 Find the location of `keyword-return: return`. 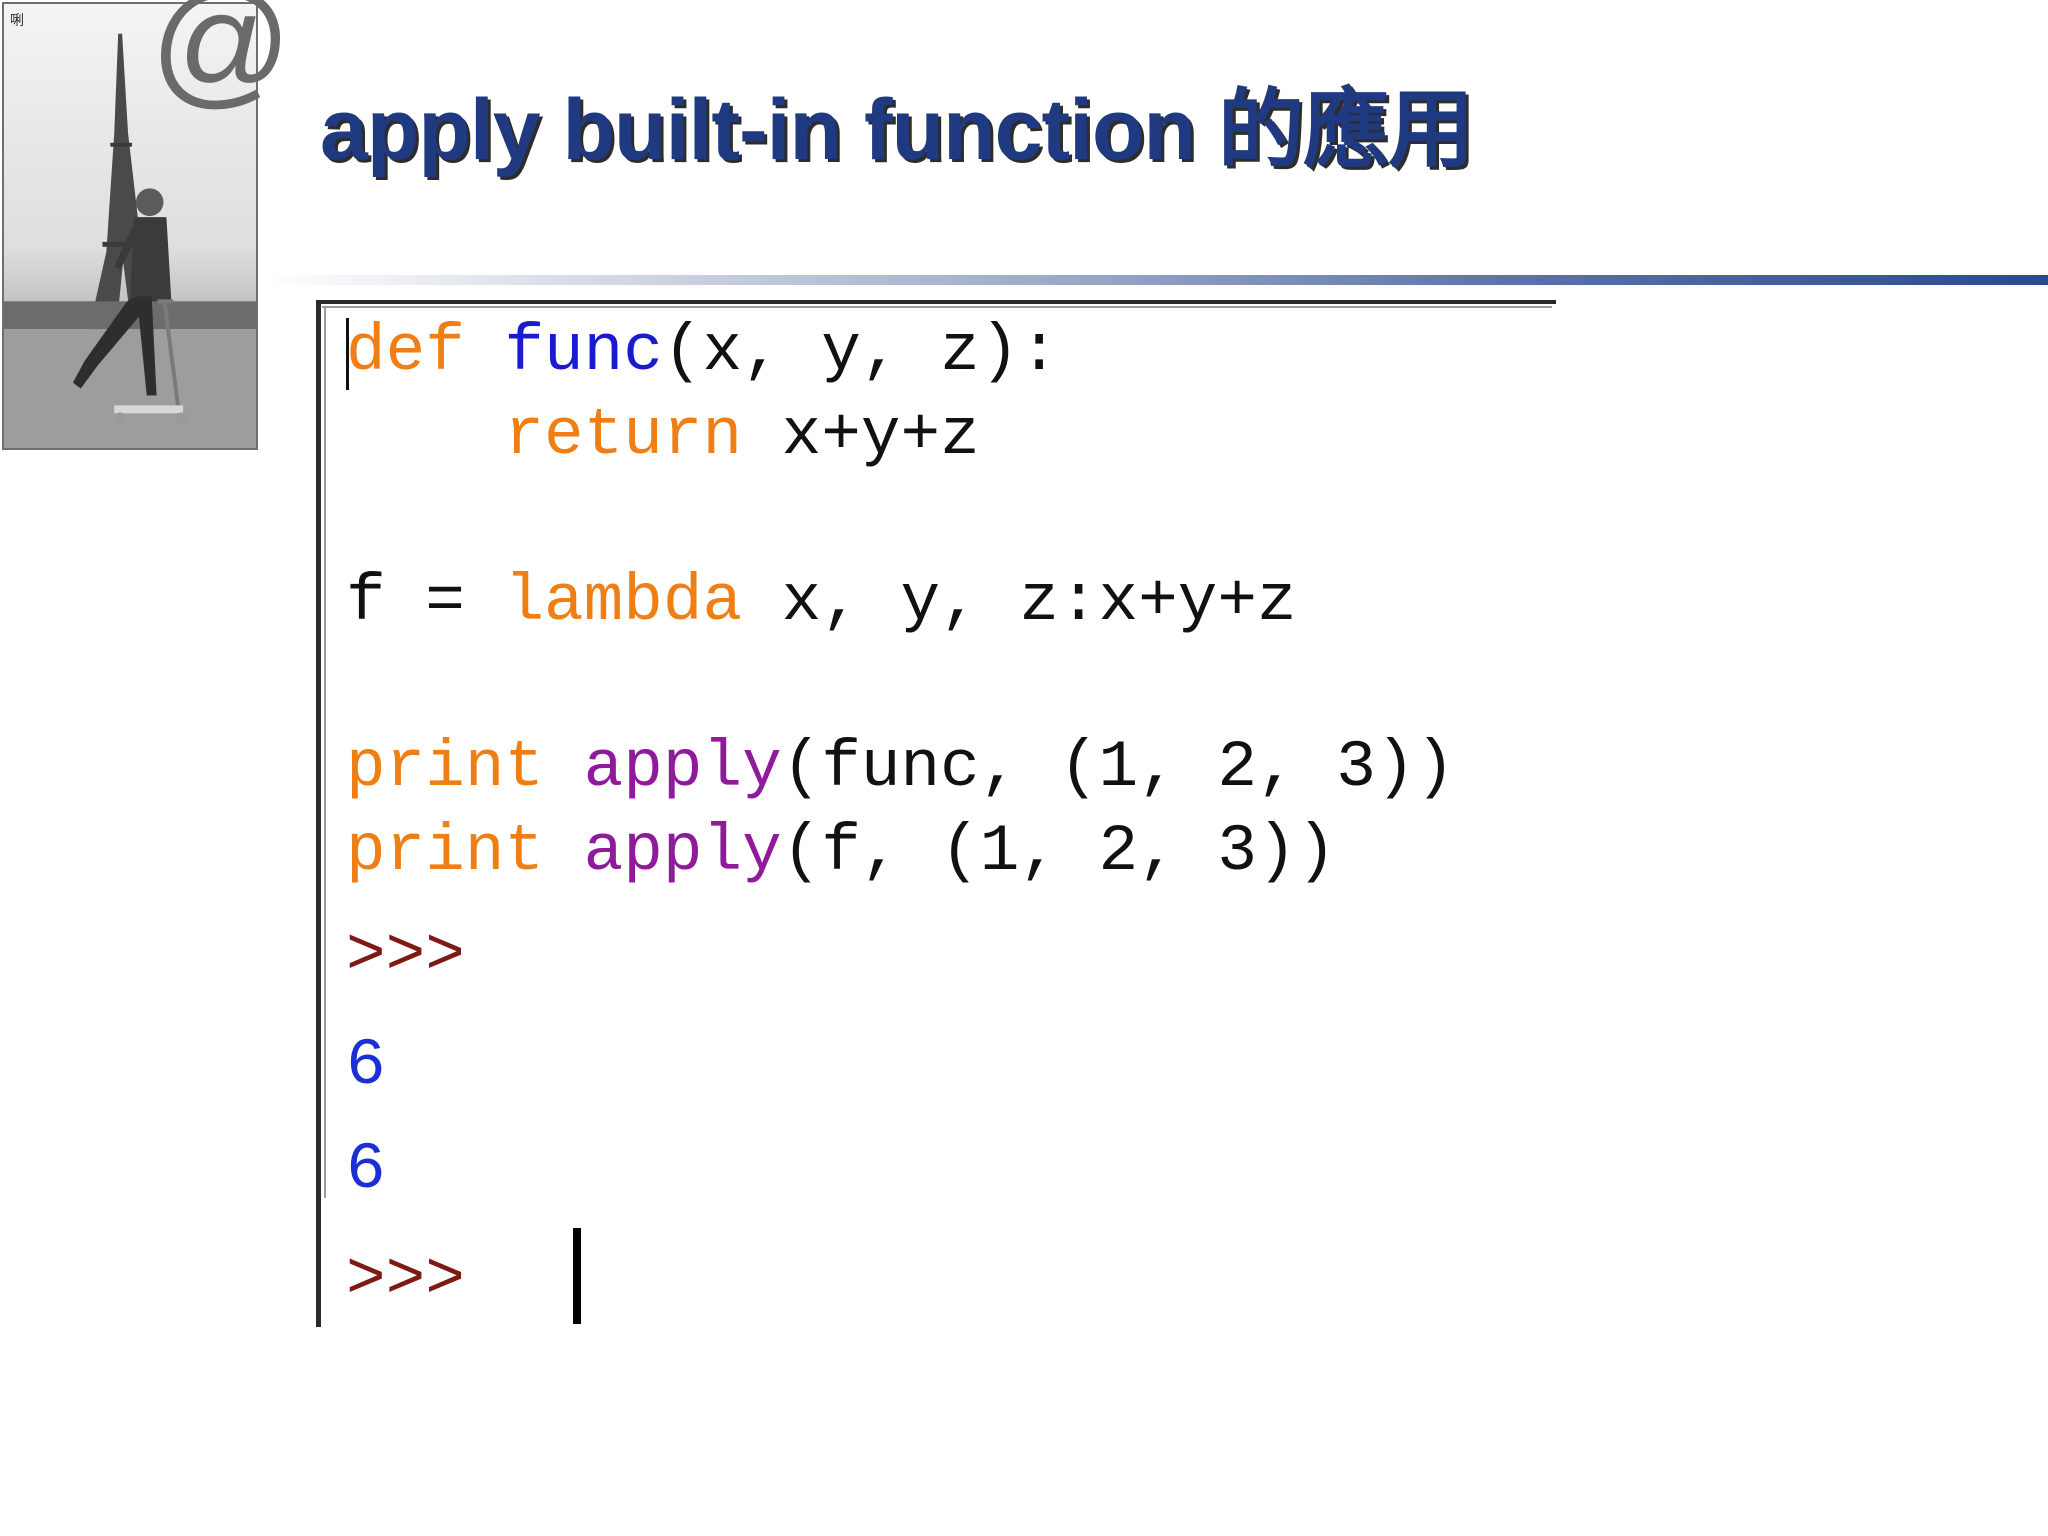

keyword-return: return is located at coordinates (623, 435).